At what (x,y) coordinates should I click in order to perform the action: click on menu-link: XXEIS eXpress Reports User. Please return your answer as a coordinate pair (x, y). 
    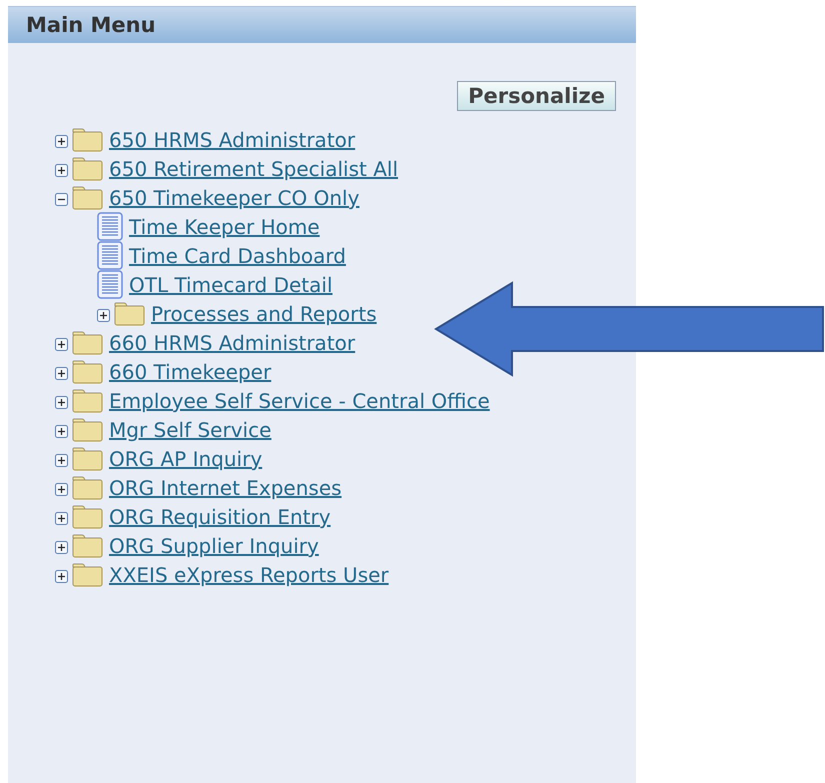
    Looking at the image, I should click on (249, 575).